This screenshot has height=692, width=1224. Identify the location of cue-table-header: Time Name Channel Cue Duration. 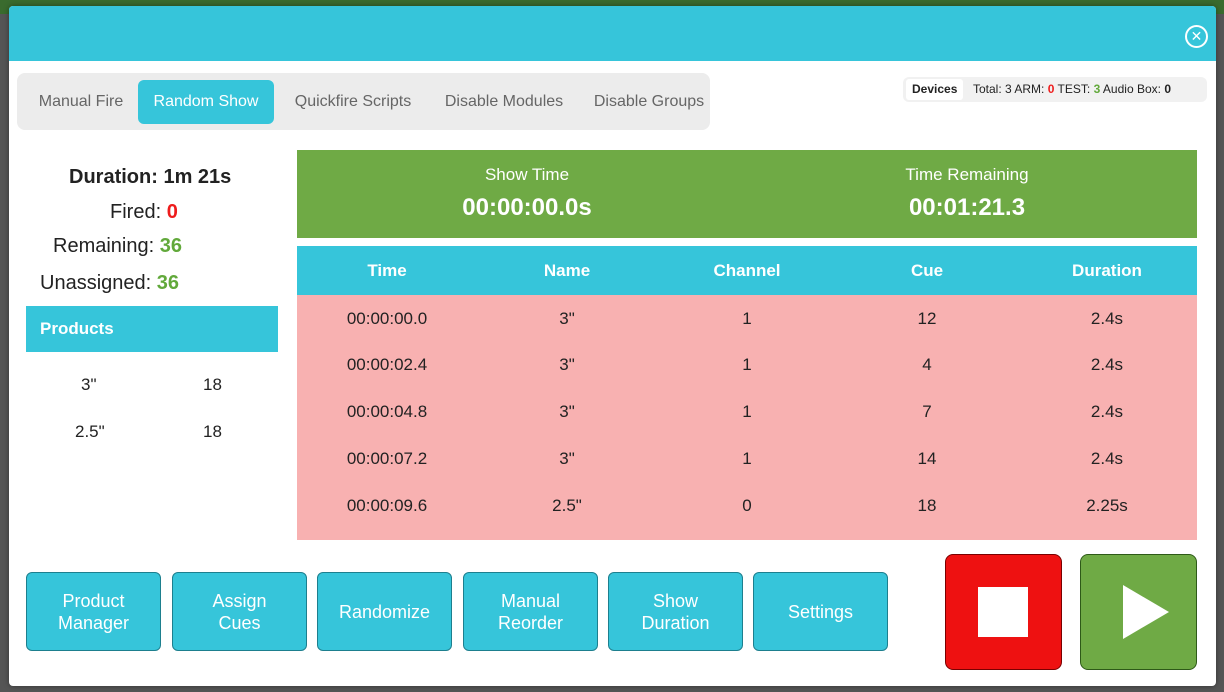
(747, 270).